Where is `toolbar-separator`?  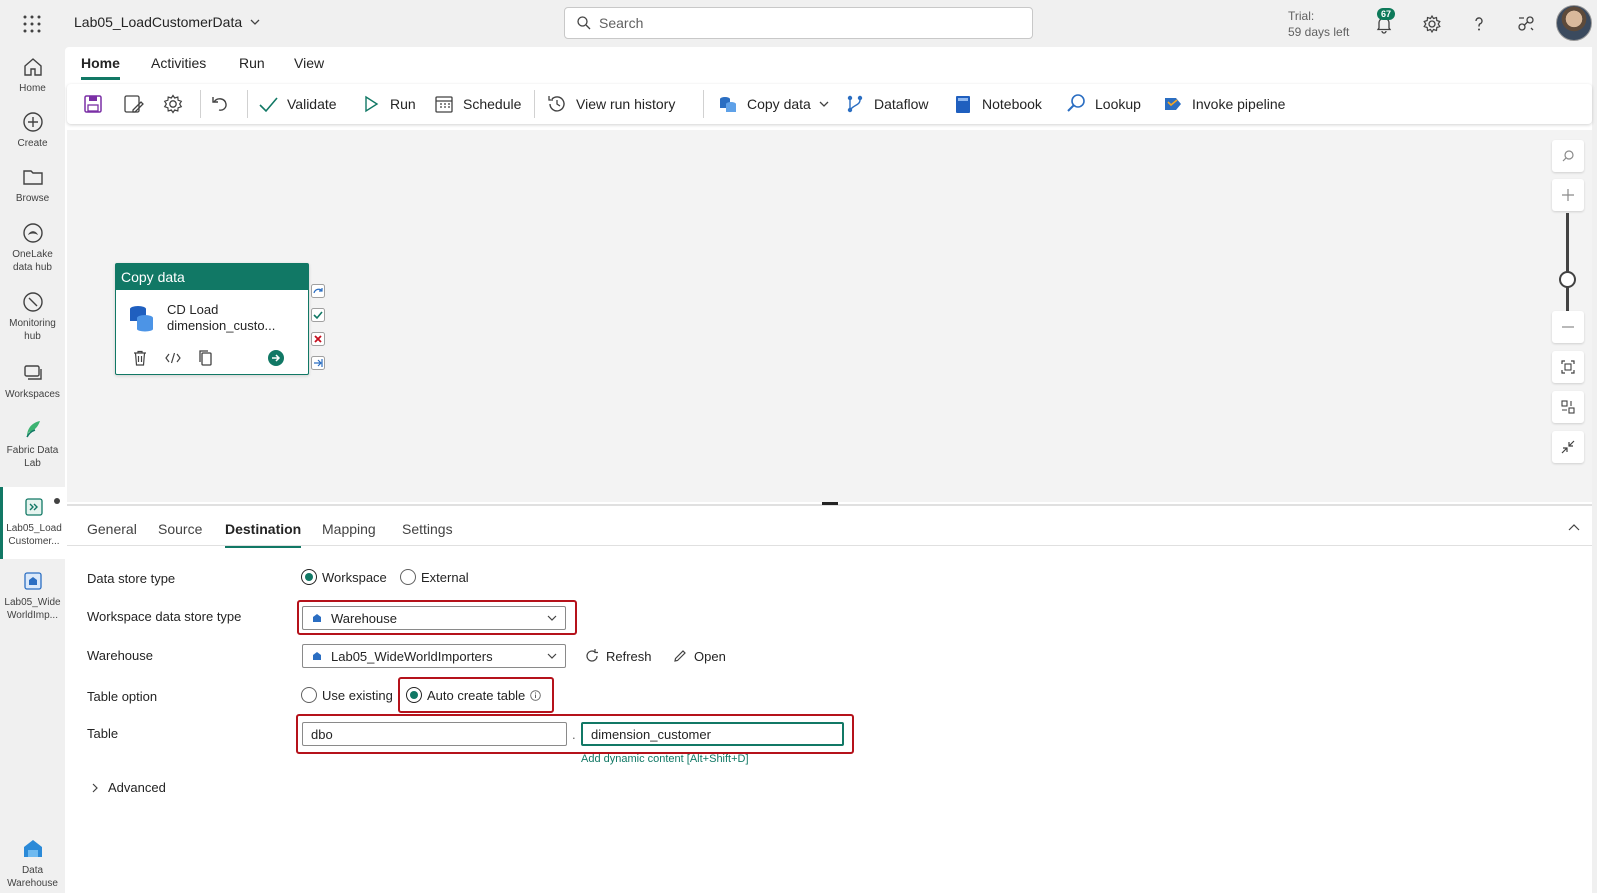
toolbar-separator is located at coordinates (703, 104).